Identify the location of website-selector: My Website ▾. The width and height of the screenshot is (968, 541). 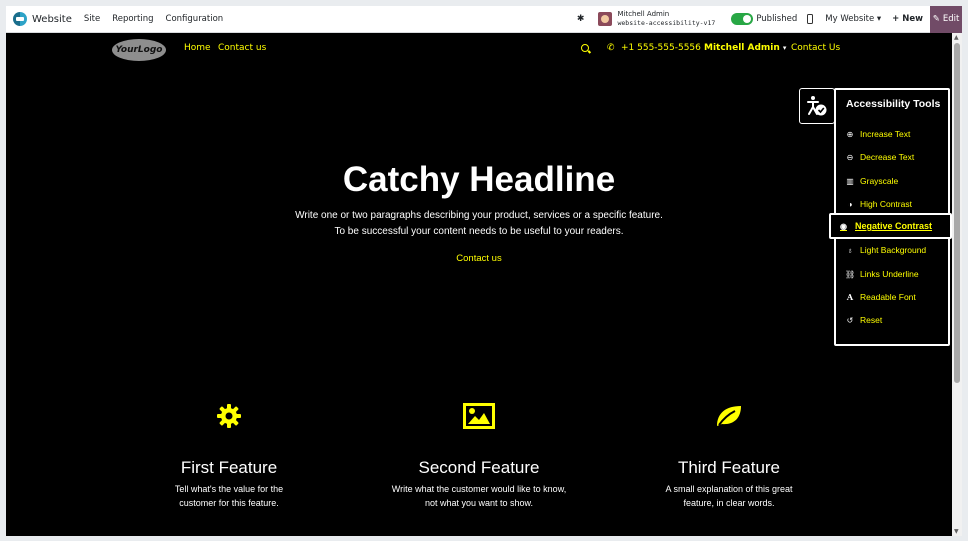
(853, 19).